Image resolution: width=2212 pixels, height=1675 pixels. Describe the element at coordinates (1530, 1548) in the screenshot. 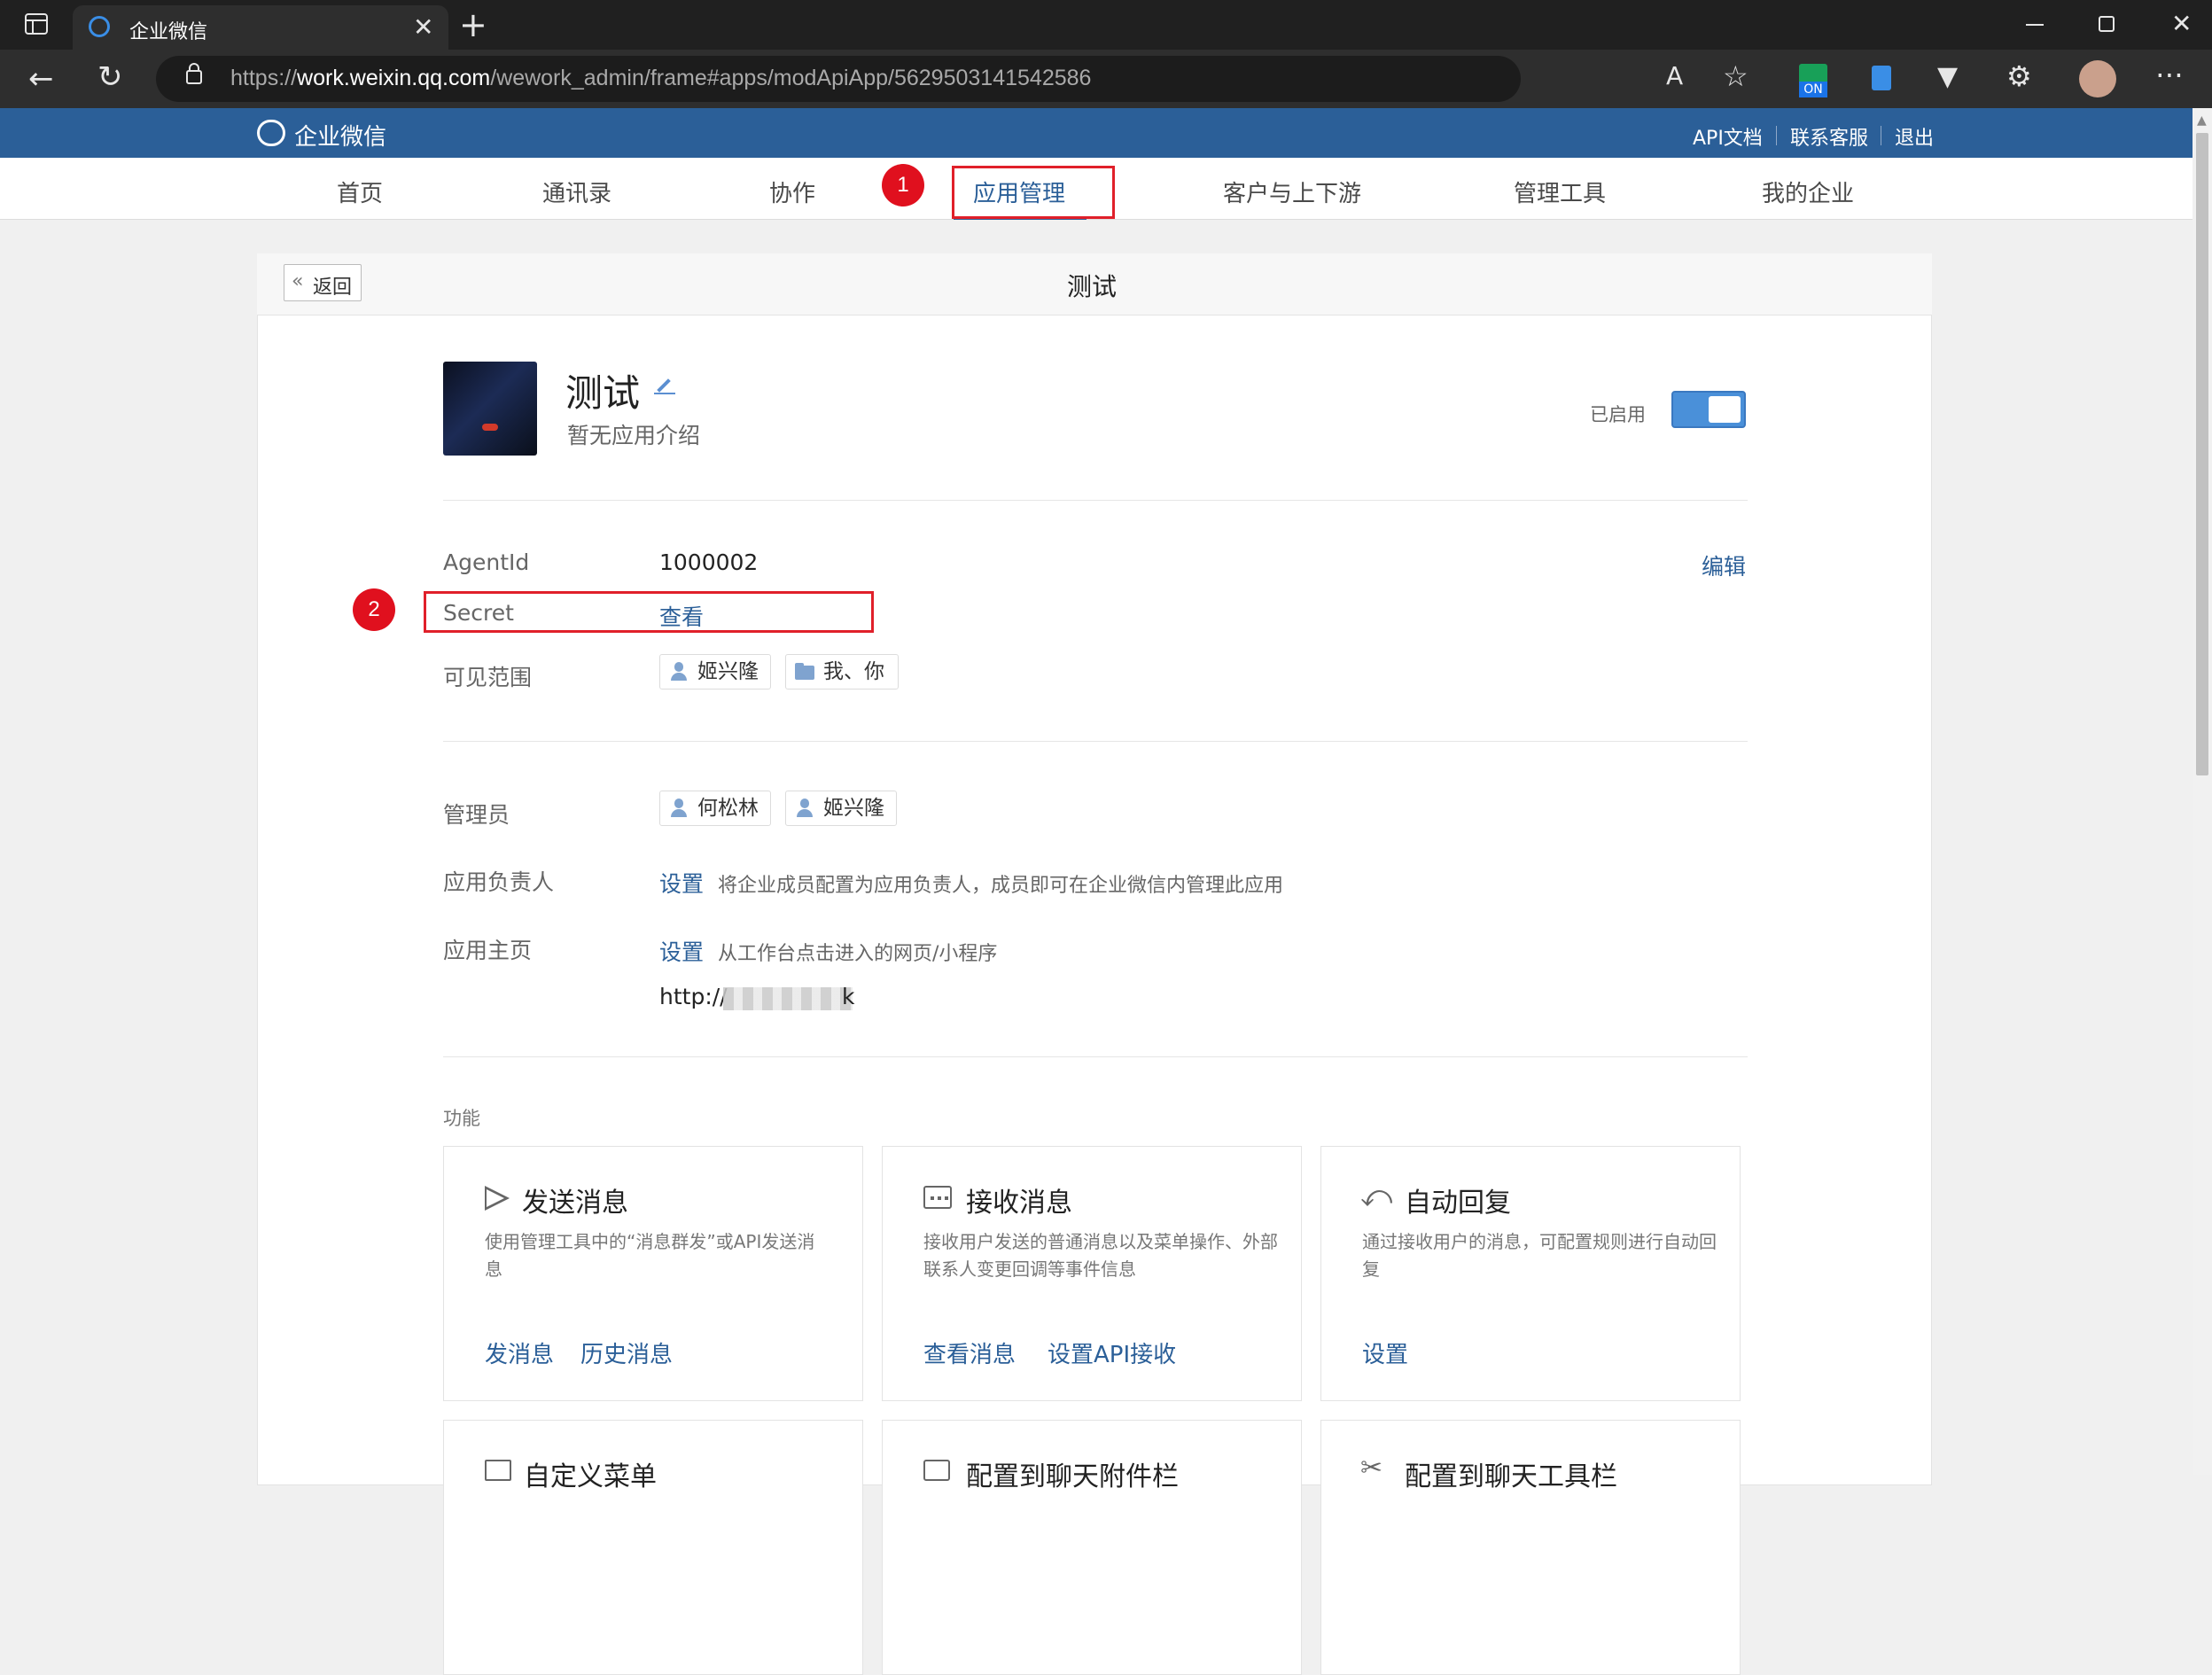

I see `toolbar-card: ✂ 配置到聊天工具栏` at that location.